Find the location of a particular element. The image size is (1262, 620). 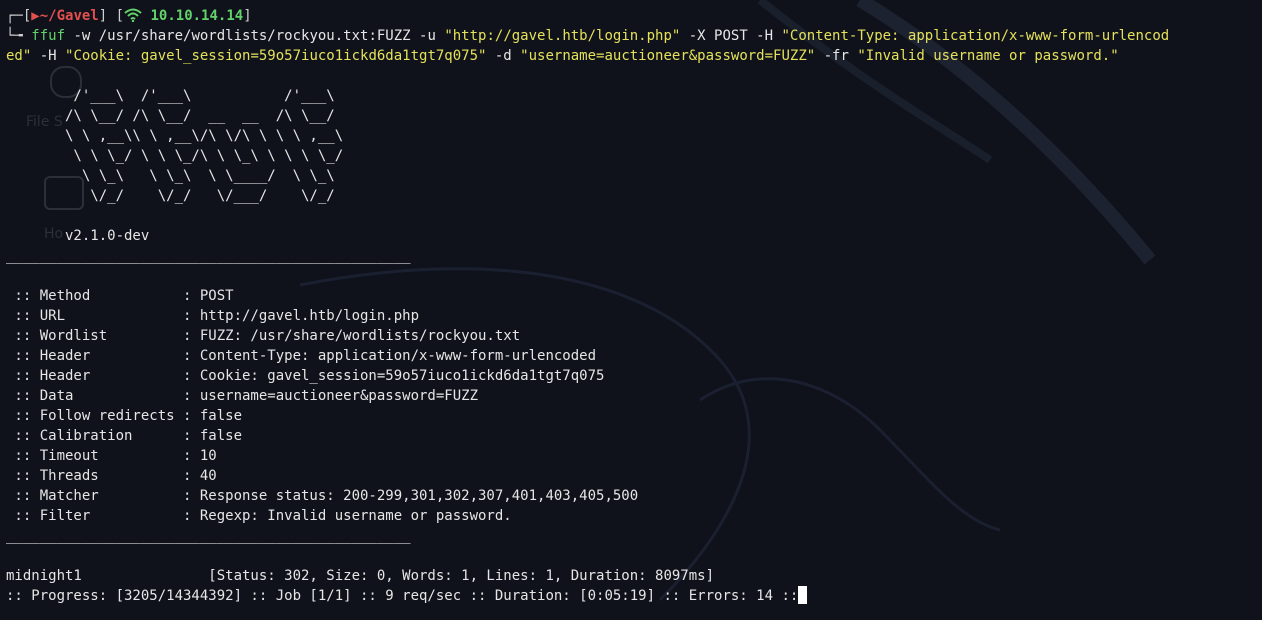

ffuf-version: v2.1.0-dev is located at coordinates (78, 236).